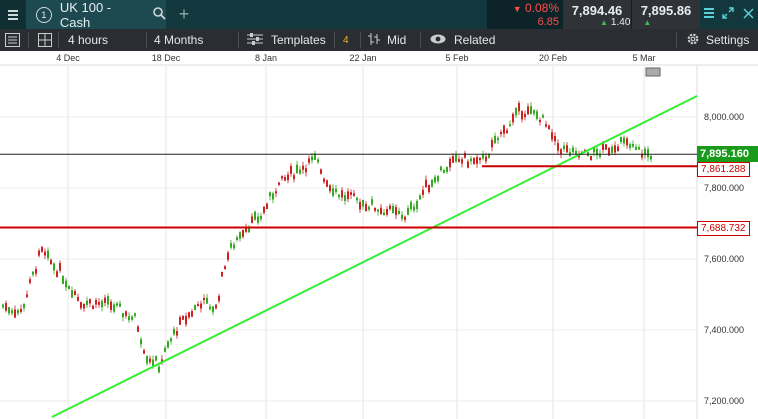  Describe the element at coordinates (12, 40) in the screenshot. I see `menu-list-icon` at that location.